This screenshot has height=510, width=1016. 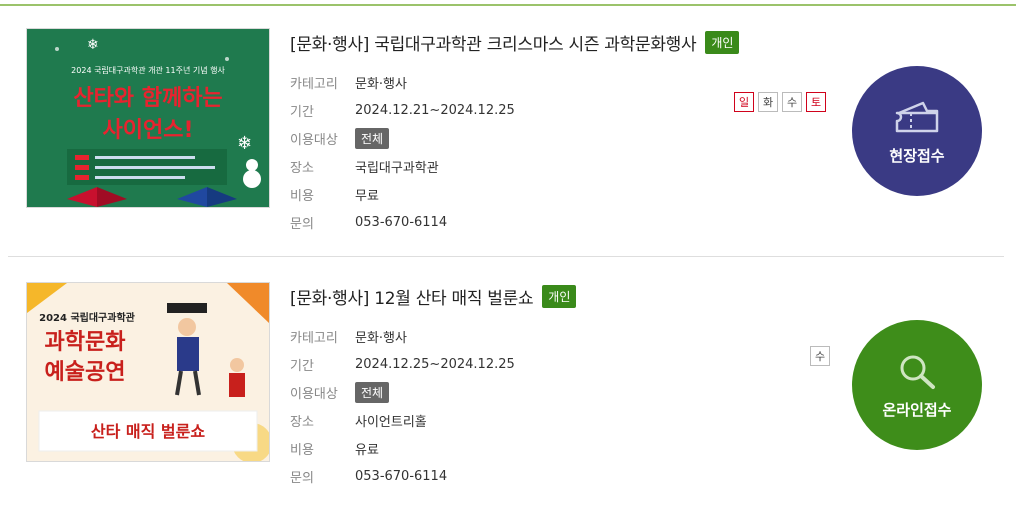 What do you see at coordinates (917, 116) in the screenshot?
I see `ticket-icon` at bounding box center [917, 116].